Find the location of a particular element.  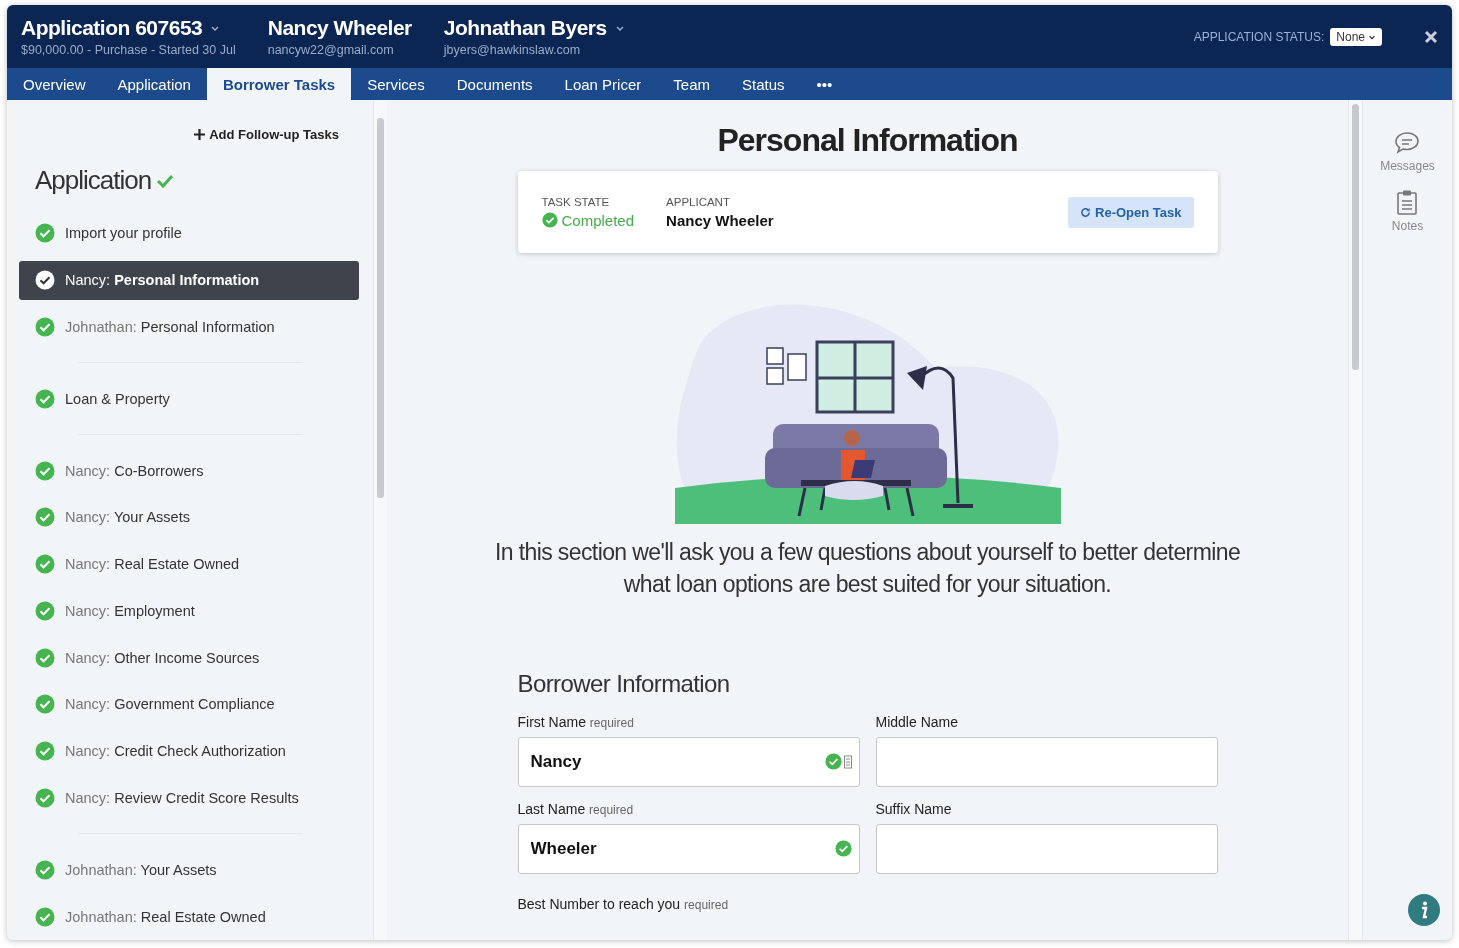

add-follow-up-button: Add Follow-up Tasks is located at coordinates (266, 134).